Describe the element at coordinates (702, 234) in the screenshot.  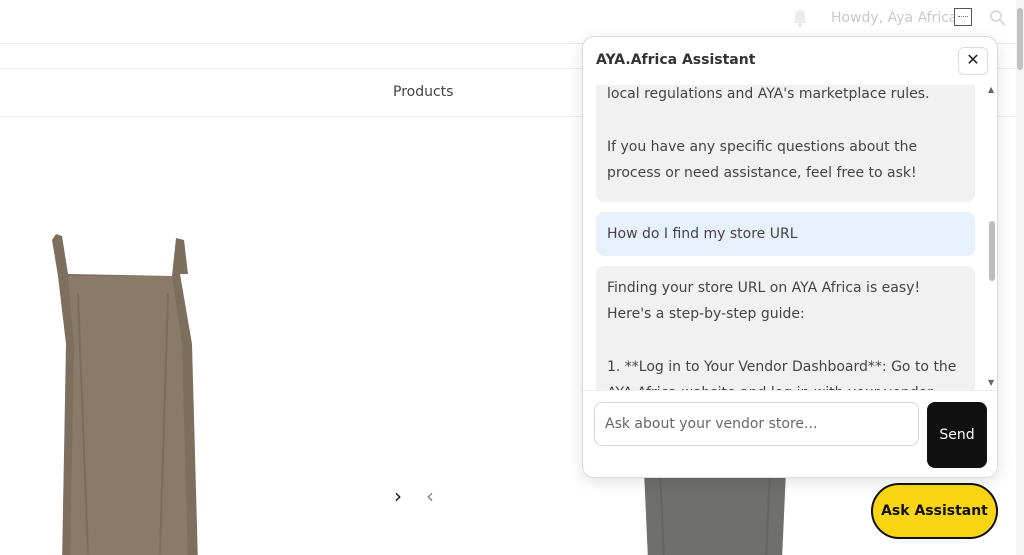
I see `message-text: How do I find my store URL` at that location.